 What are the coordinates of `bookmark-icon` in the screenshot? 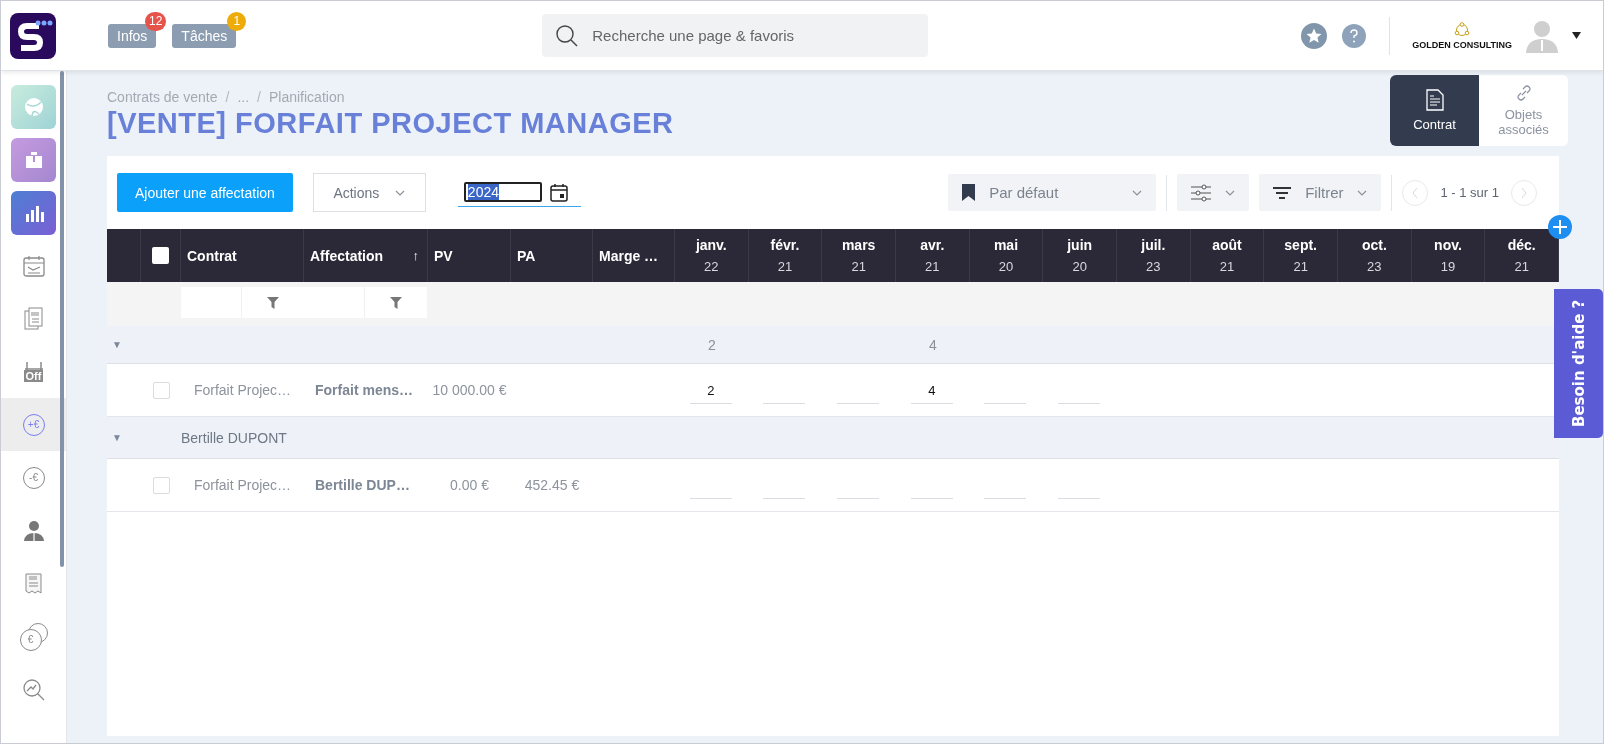 It's located at (969, 192).